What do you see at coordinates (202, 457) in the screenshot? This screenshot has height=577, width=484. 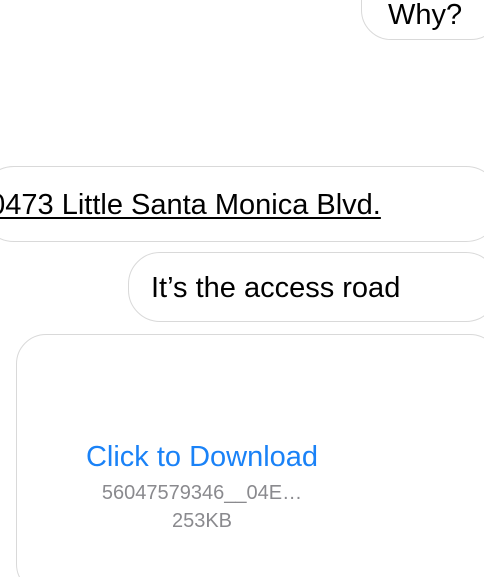 I see `download-link: Click to Download` at bounding box center [202, 457].